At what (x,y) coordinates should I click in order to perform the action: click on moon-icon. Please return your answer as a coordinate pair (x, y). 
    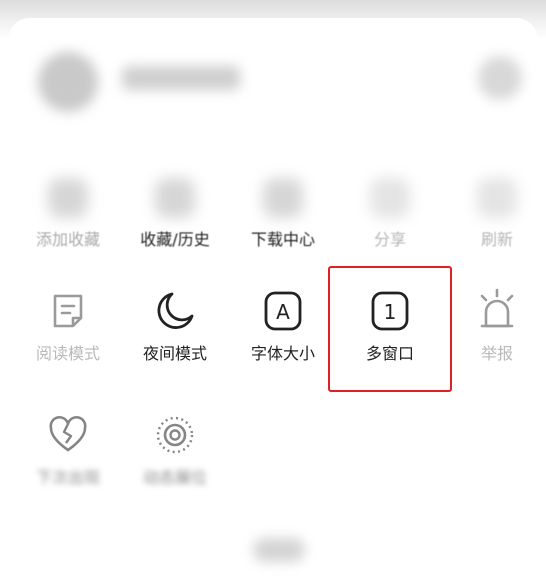
    Looking at the image, I should click on (175, 311).